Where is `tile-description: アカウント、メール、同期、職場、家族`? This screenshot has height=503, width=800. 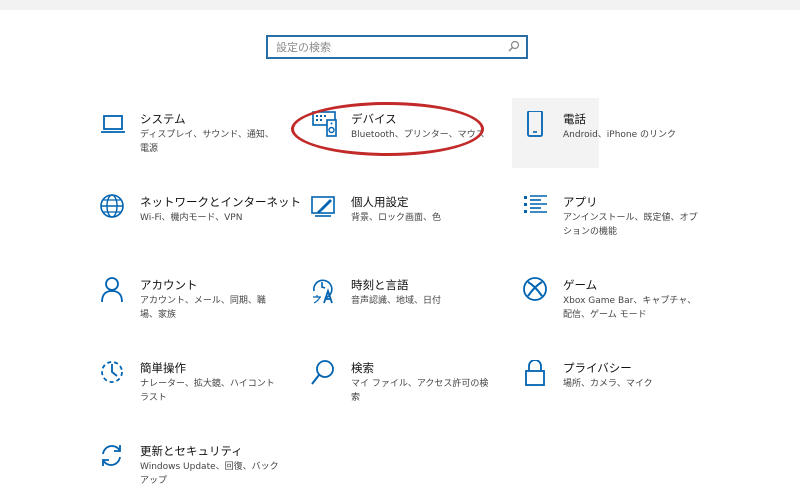 tile-description: アカウント、メール、同期、職場、家族 is located at coordinates (203, 308).